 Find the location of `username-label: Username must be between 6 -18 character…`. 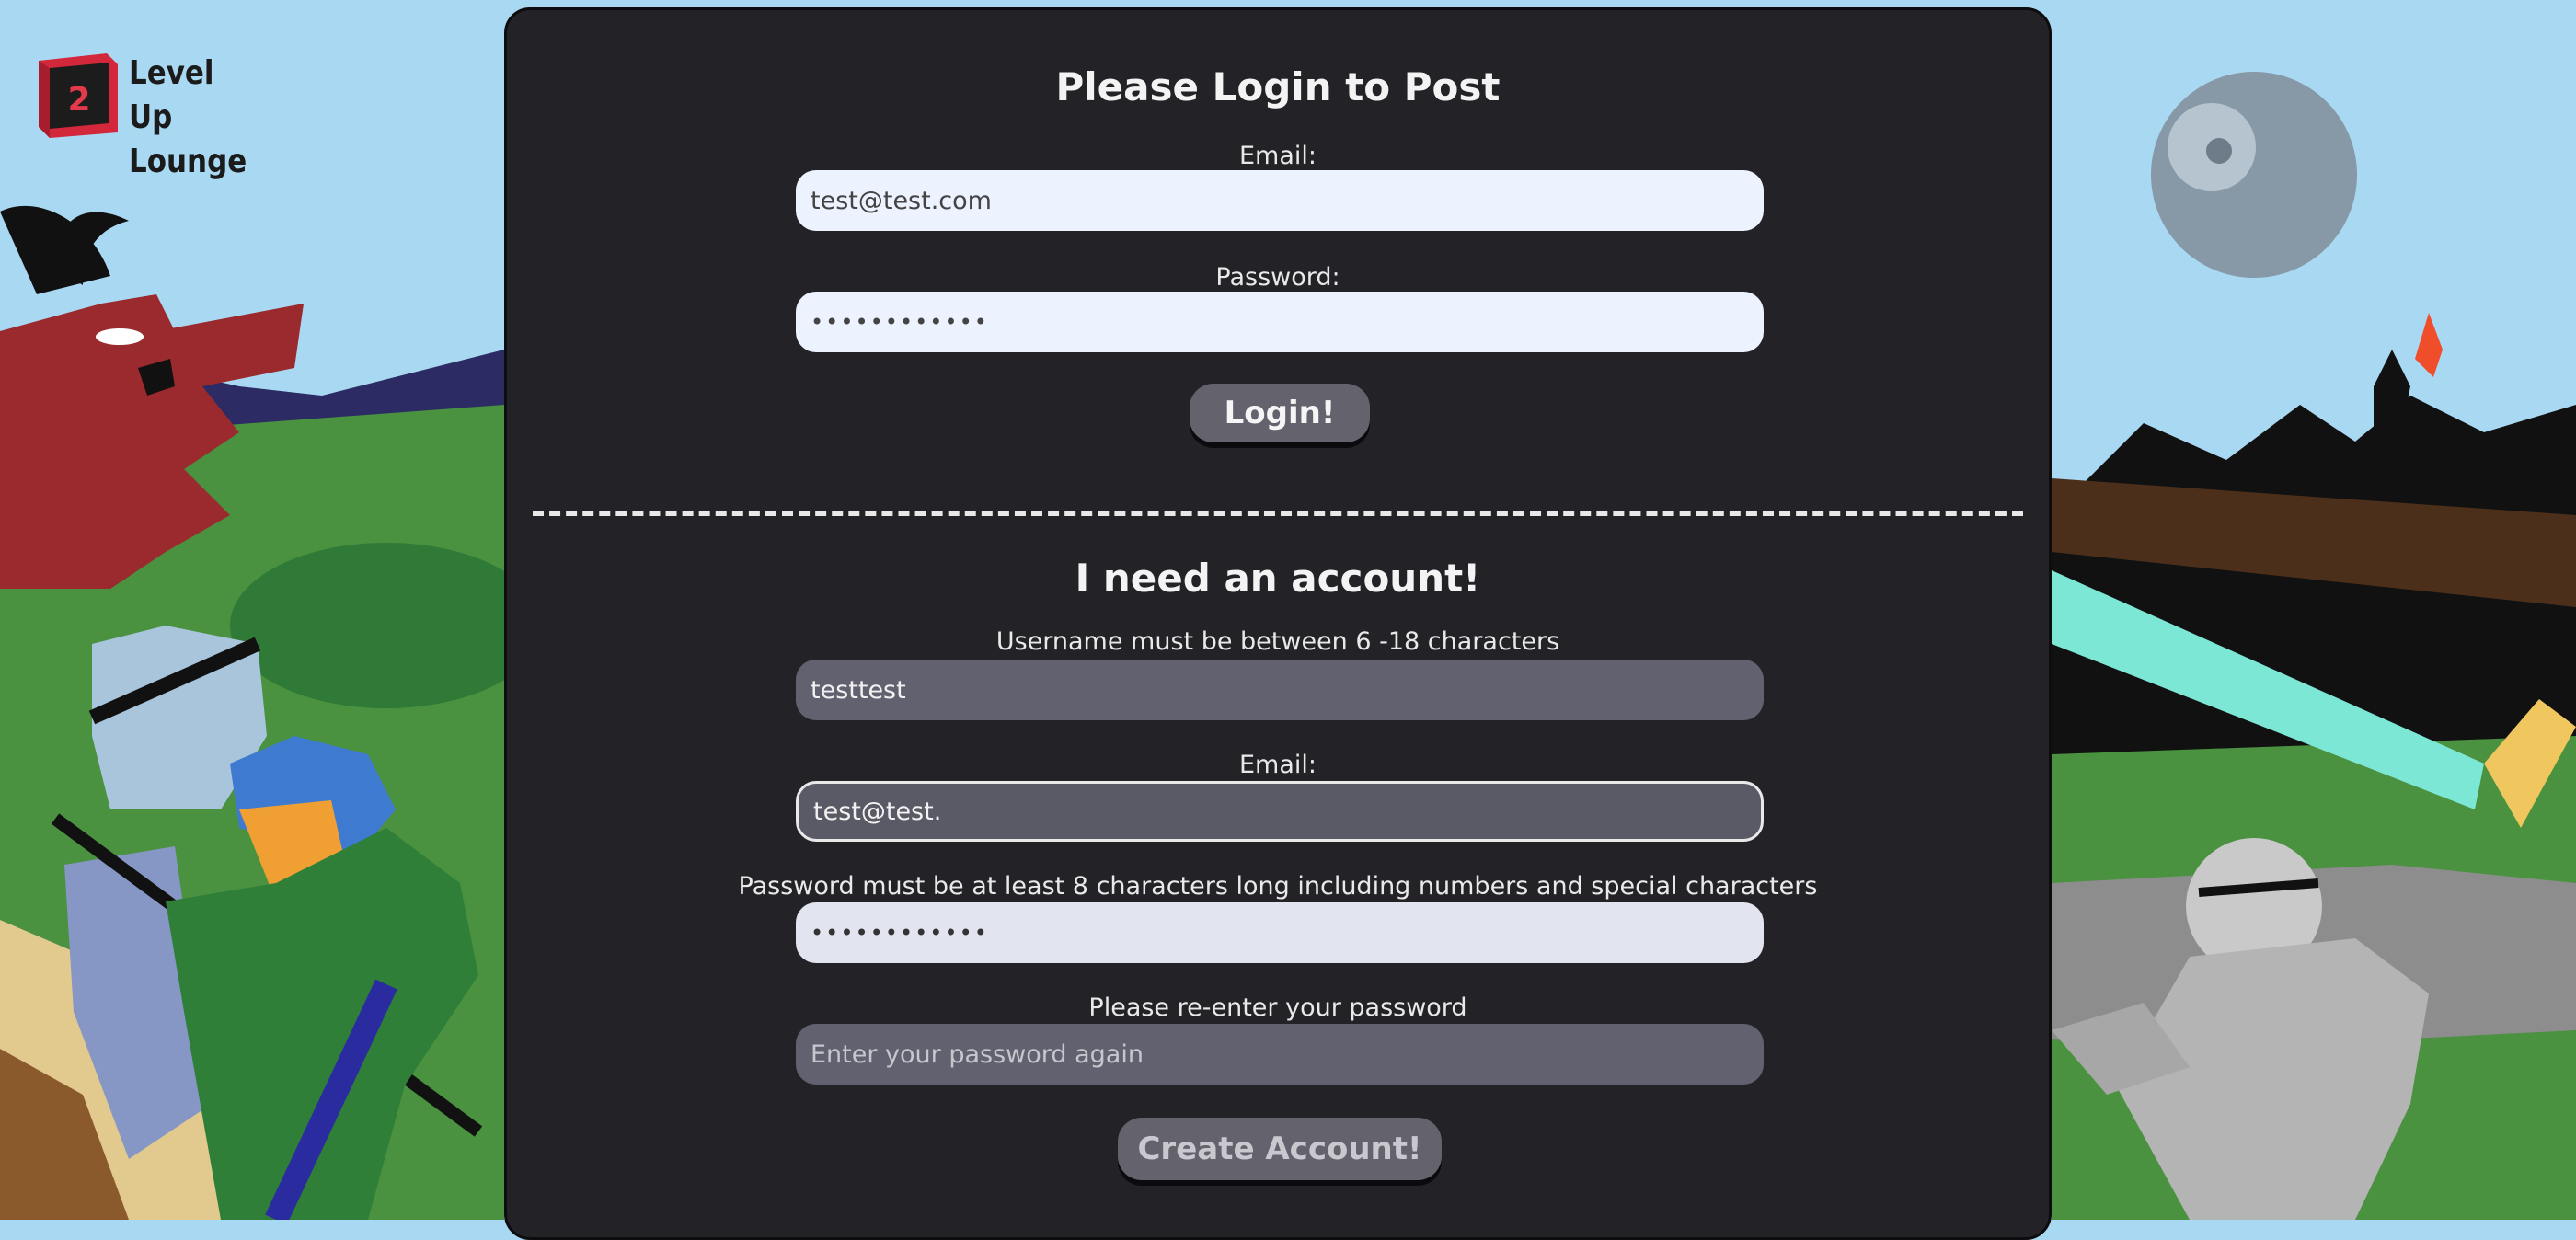

username-label: Username must be between 6 -18 character… is located at coordinates (1277, 641).